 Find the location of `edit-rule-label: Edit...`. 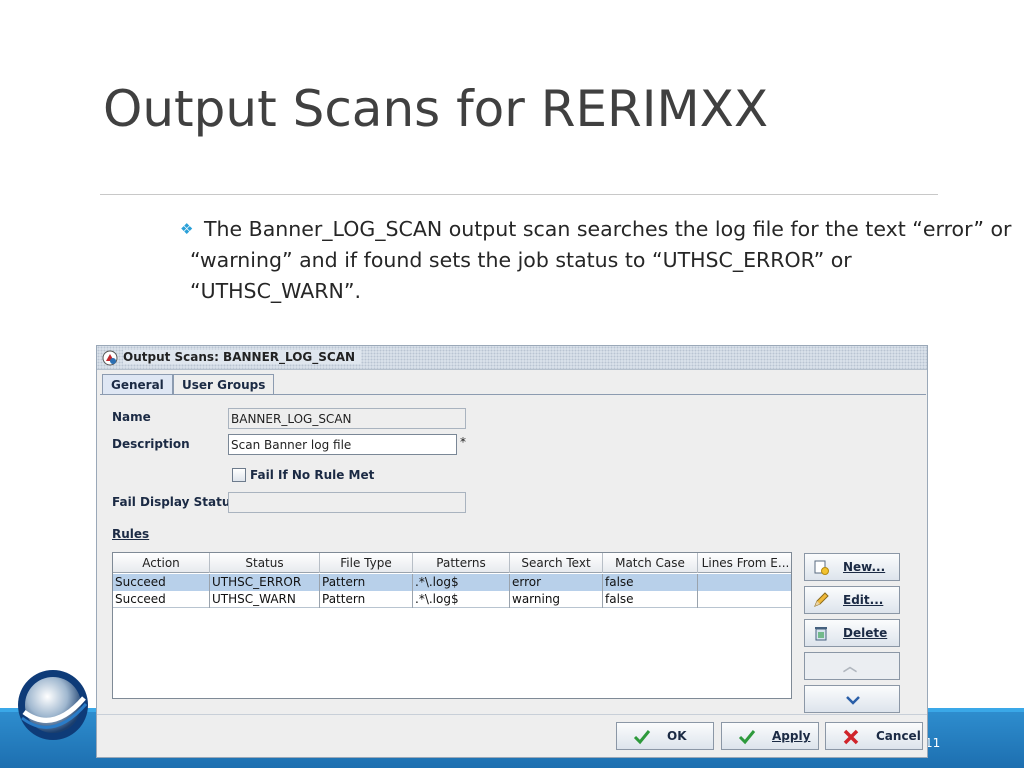

edit-rule-label: Edit... is located at coordinates (863, 600).